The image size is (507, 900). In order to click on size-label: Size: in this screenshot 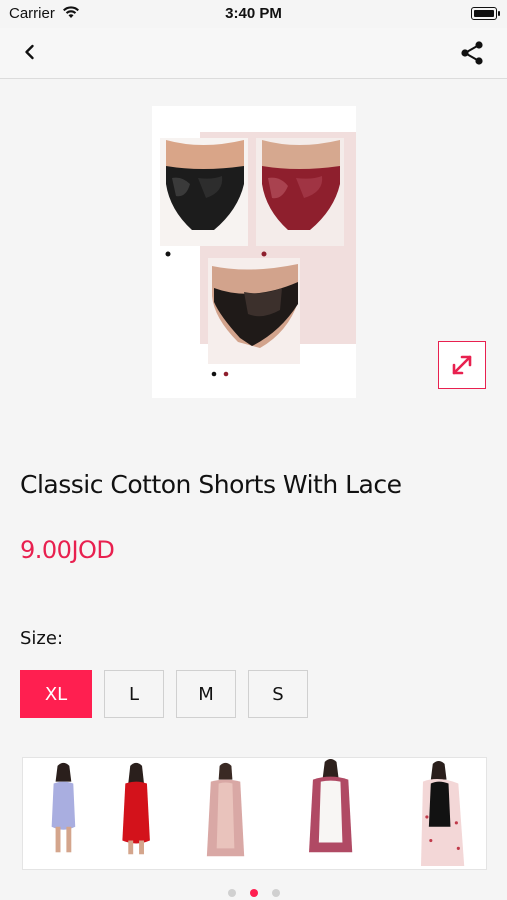, I will do `click(42, 638)`.